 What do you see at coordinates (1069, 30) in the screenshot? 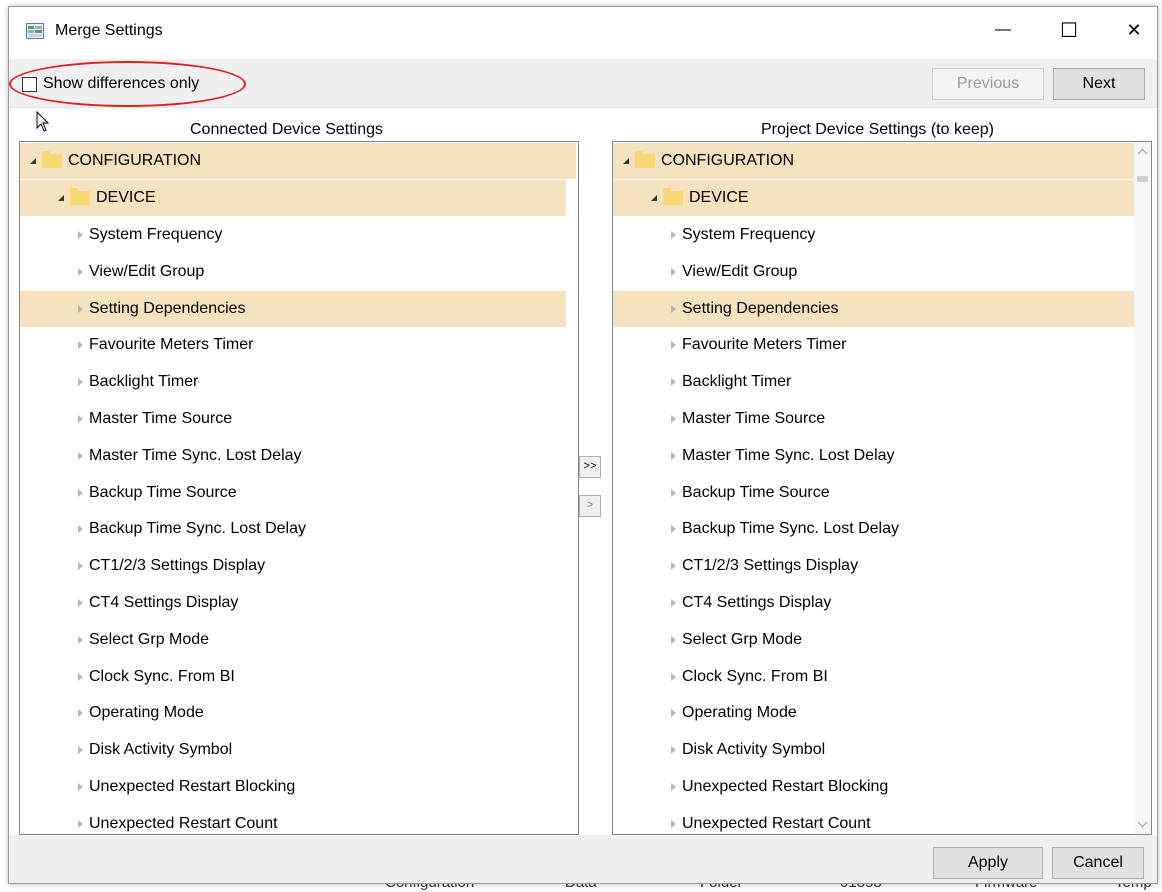
I see `maximize-button: ☐` at bounding box center [1069, 30].